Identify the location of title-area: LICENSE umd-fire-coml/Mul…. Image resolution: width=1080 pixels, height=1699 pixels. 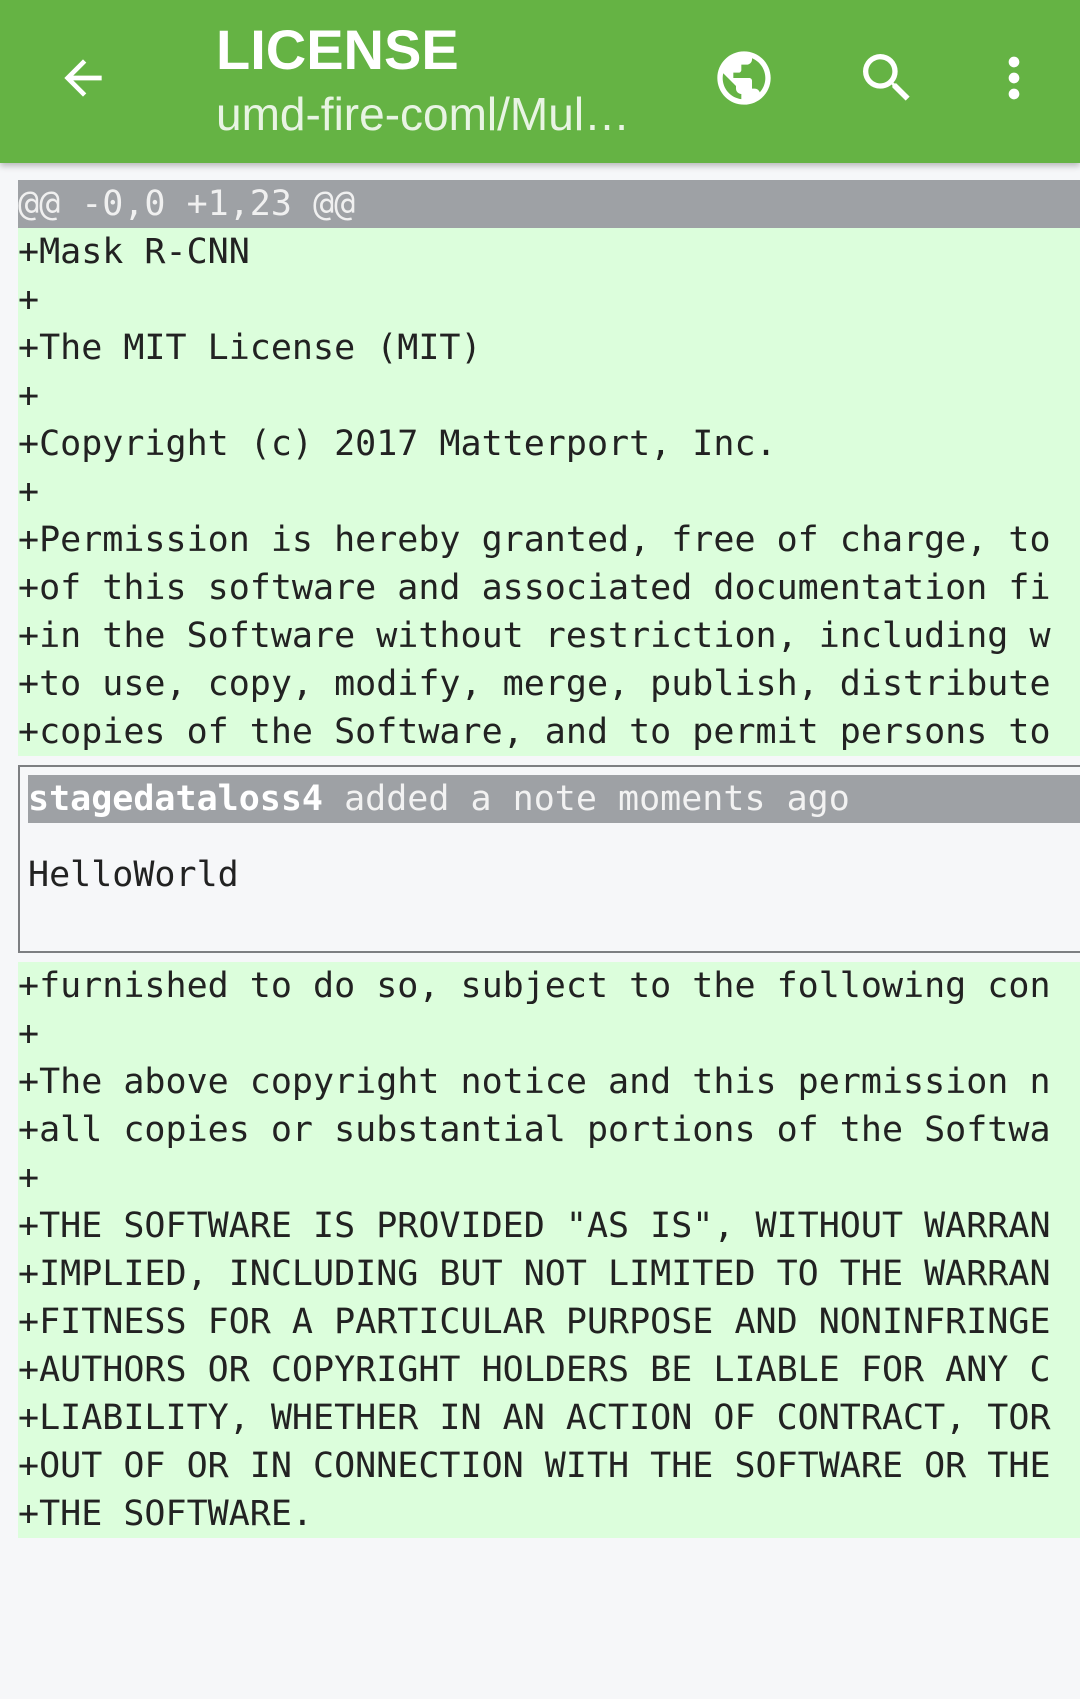
(436, 80).